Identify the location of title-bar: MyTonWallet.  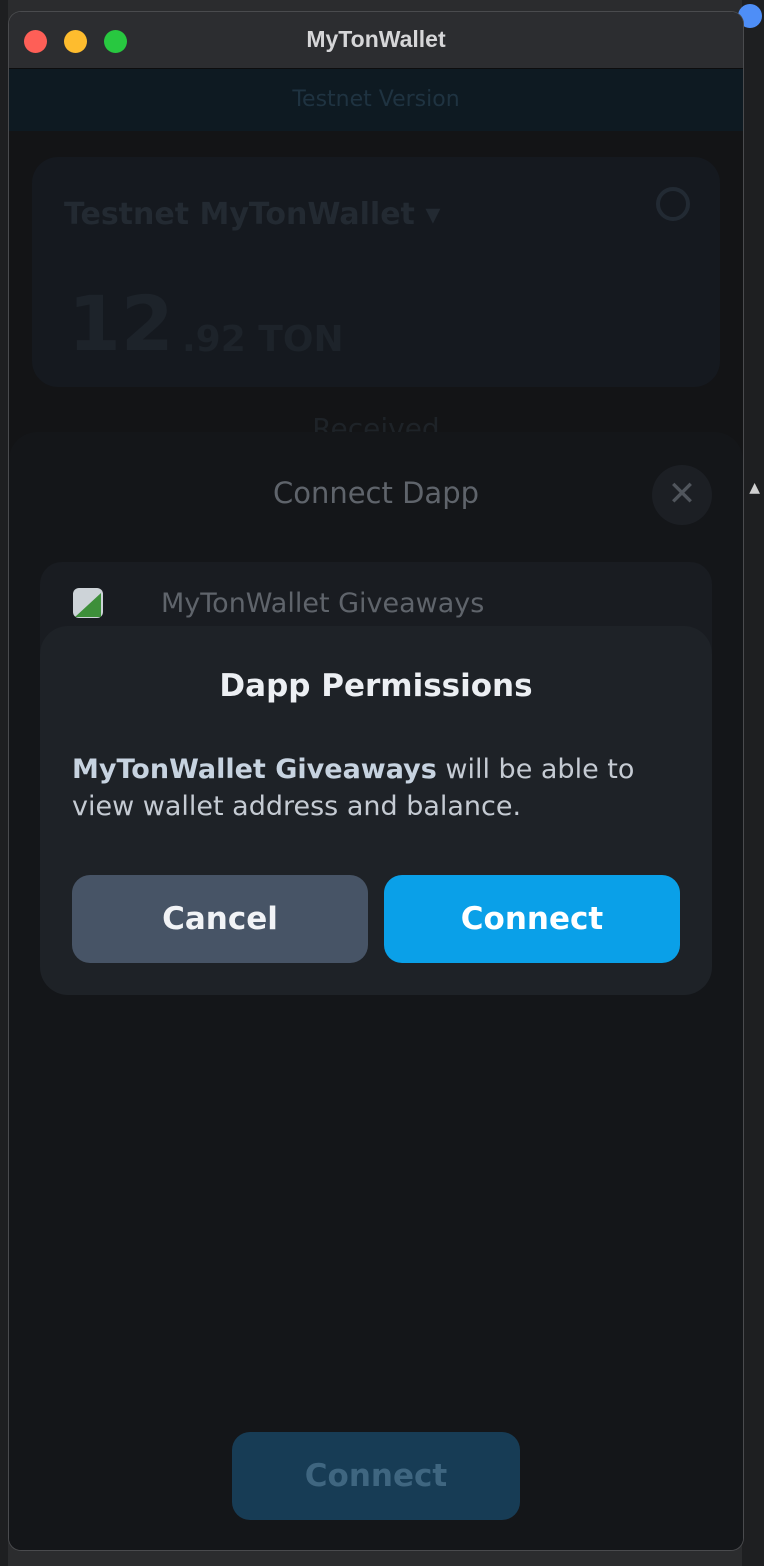
(376, 40).